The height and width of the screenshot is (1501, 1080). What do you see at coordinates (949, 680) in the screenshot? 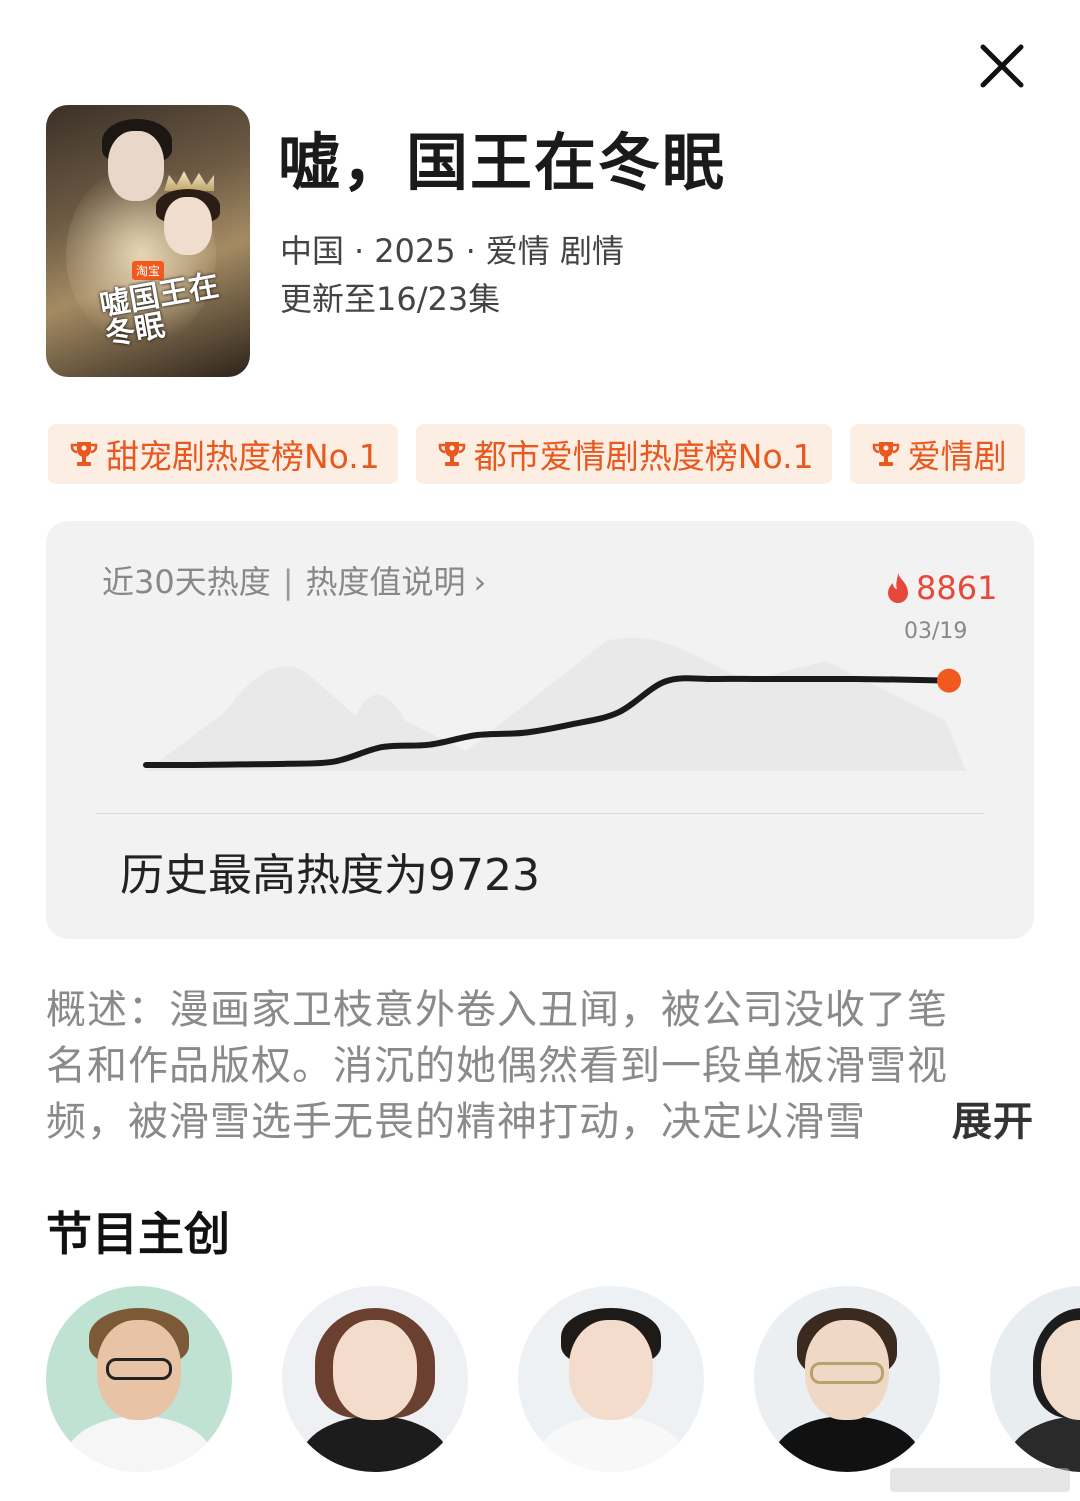
I see `heat-last-point` at bounding box center [949, 680].